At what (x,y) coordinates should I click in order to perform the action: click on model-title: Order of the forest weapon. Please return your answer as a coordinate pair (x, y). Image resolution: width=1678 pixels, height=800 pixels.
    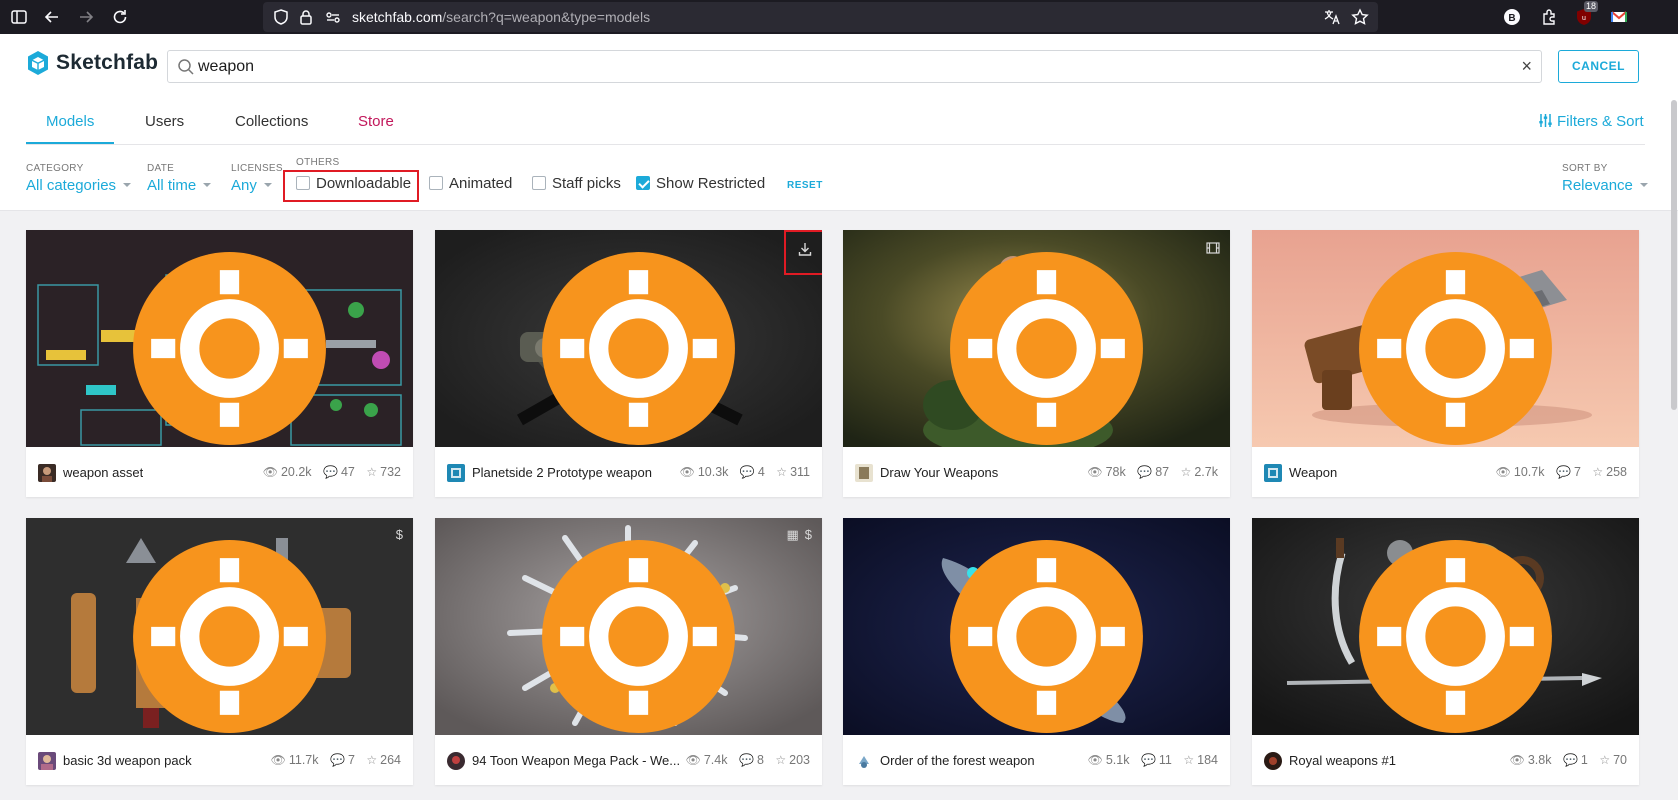
    Looking at the image, I should click on (957, 760).